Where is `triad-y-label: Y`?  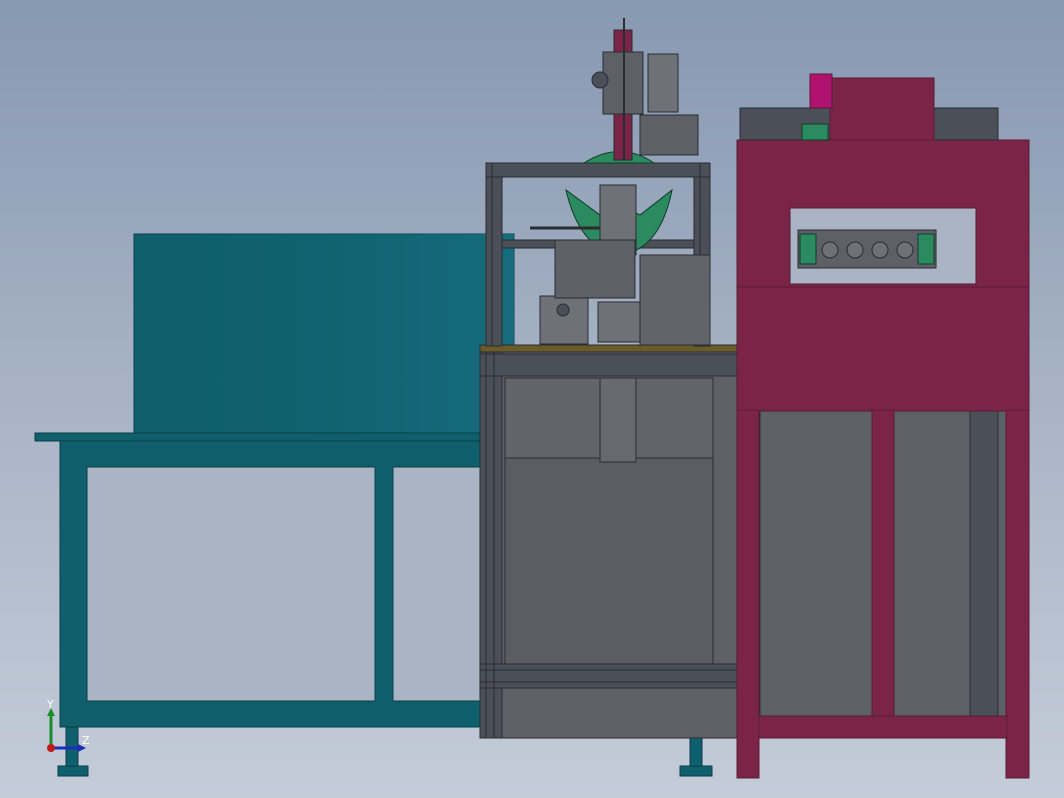 triad-y-label: Y is located at coordinates (50, 704).